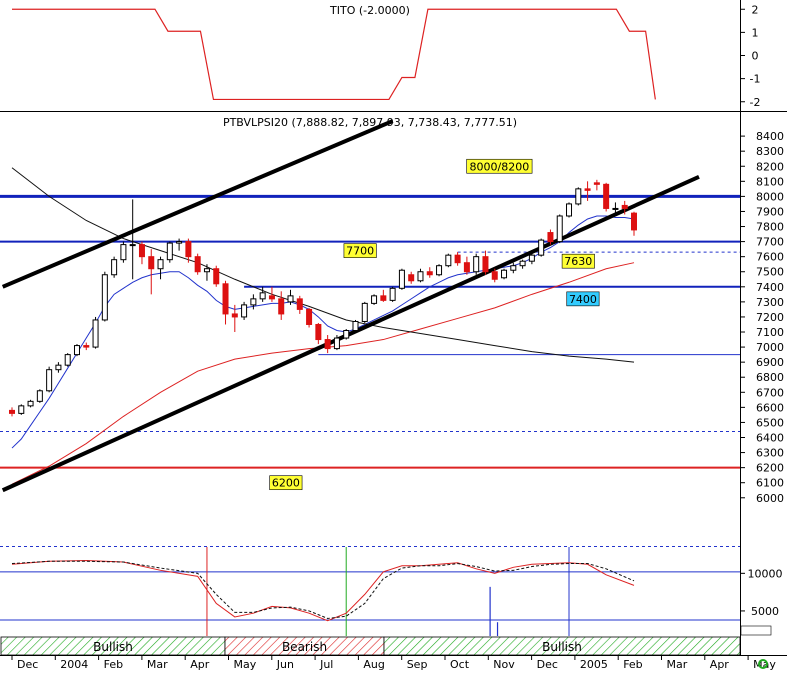 This screenshot has height=673, width=787. Describe the element at coordinates (755, 102) in the screenshot. I see `tito-tick-label: -2` at that location.